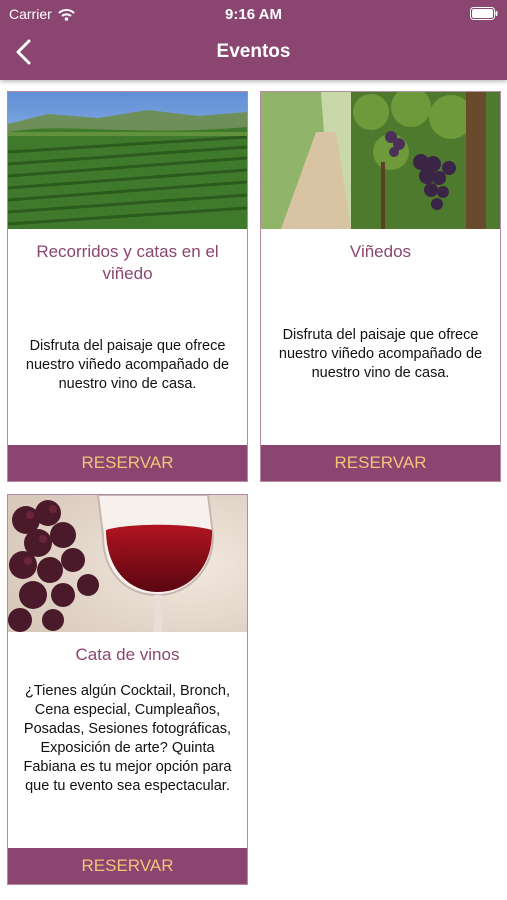 The image size is (507, 900). Describe the element at coordinates (253, 51) in the screenshot. I see `page-title: Eventos` at that location.